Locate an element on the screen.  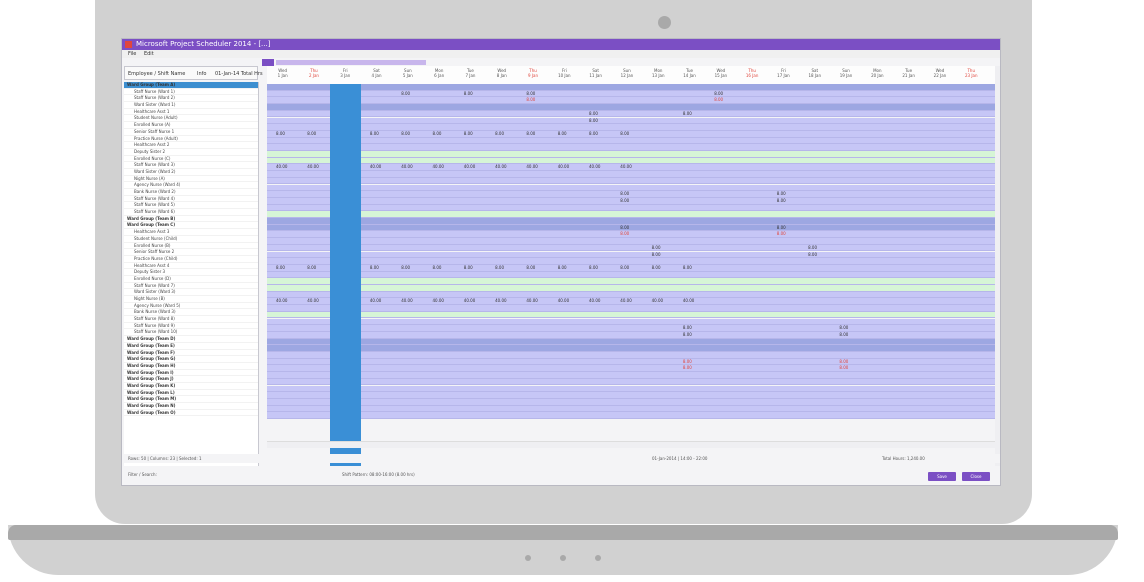
tree-row: Staff Nurse (Ward 7) is located at coordinates (191, 286).